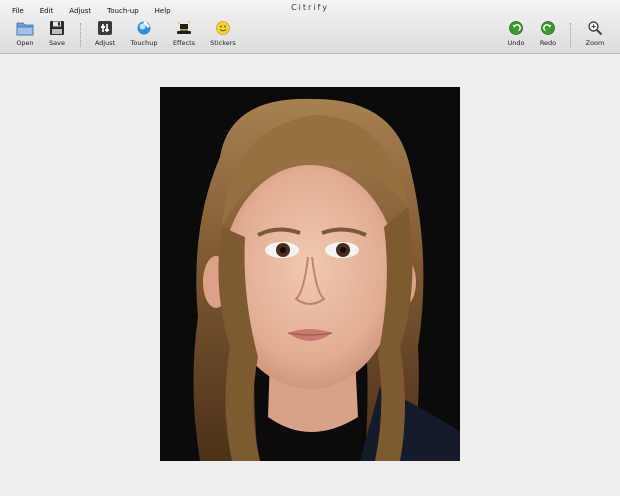 The width and height of the screenshot is (620, 496). I want to click on touchup-label: Touchup, so click(144, 43).